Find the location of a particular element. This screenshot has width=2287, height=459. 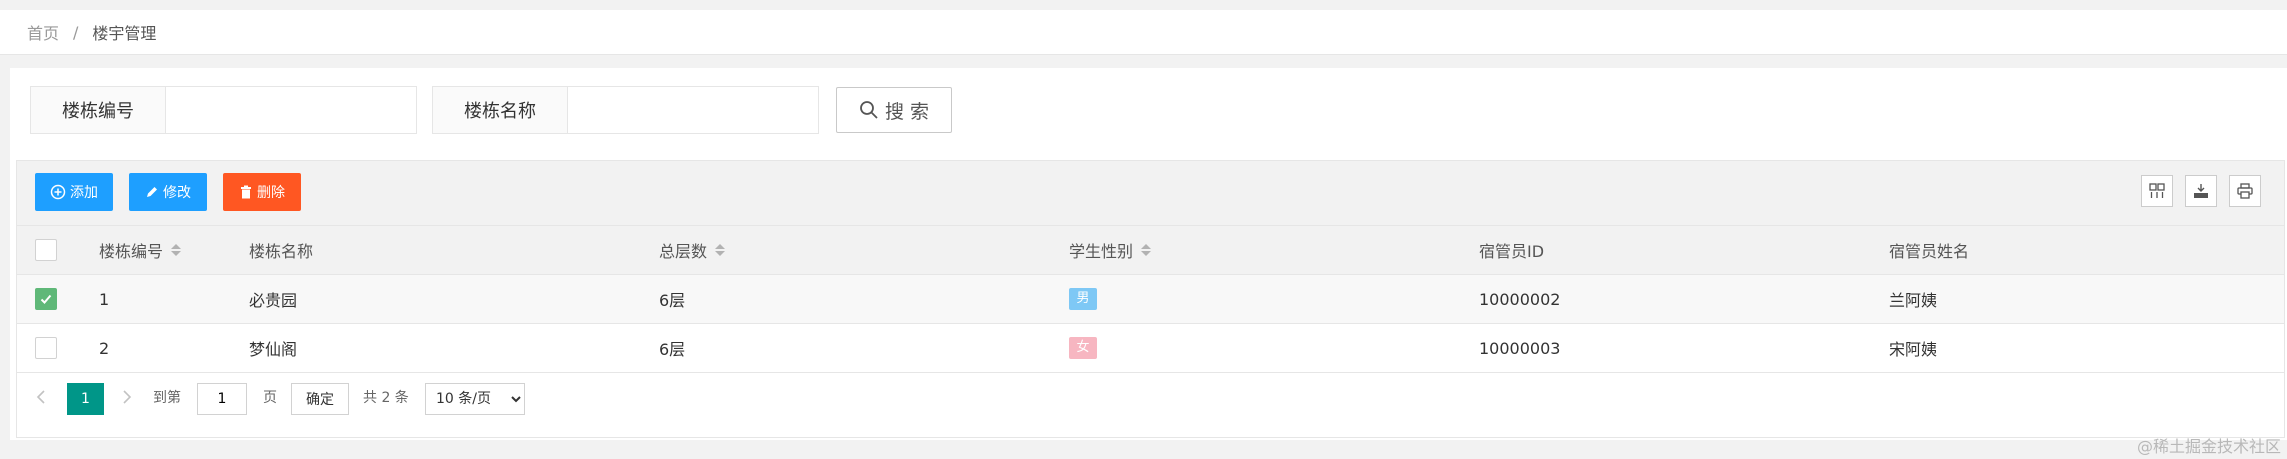

cell-gender: 男 is located at coordinates (1083, 299).